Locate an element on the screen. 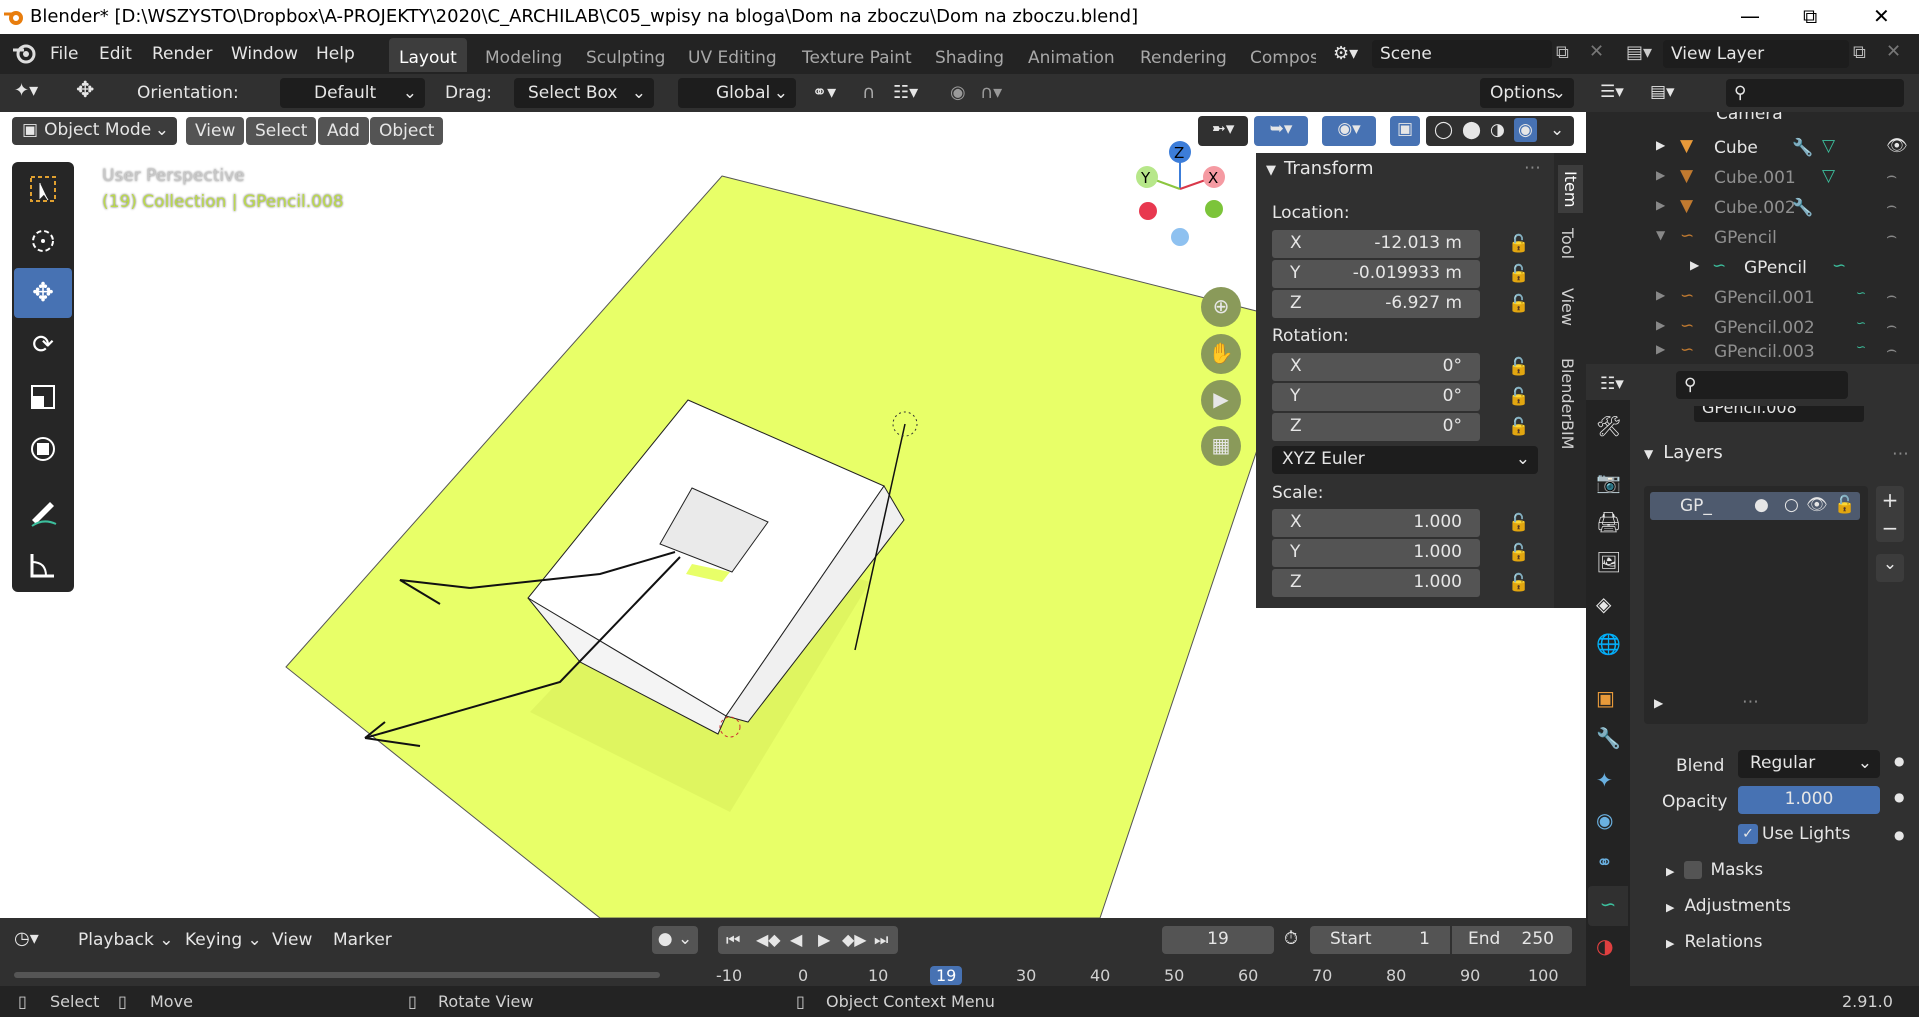 The width and height of the screenshot is (1919, 1017). zoom-icon: ⊕ is located at coordinates (1221, 307).